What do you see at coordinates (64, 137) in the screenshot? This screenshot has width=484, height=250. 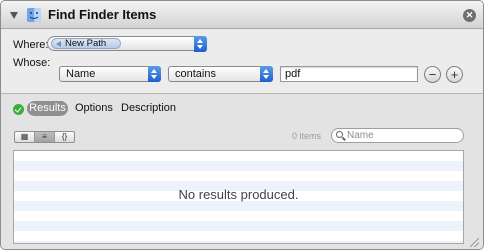 I see `code-view-icon: {}` at bounding box center [64, 137].